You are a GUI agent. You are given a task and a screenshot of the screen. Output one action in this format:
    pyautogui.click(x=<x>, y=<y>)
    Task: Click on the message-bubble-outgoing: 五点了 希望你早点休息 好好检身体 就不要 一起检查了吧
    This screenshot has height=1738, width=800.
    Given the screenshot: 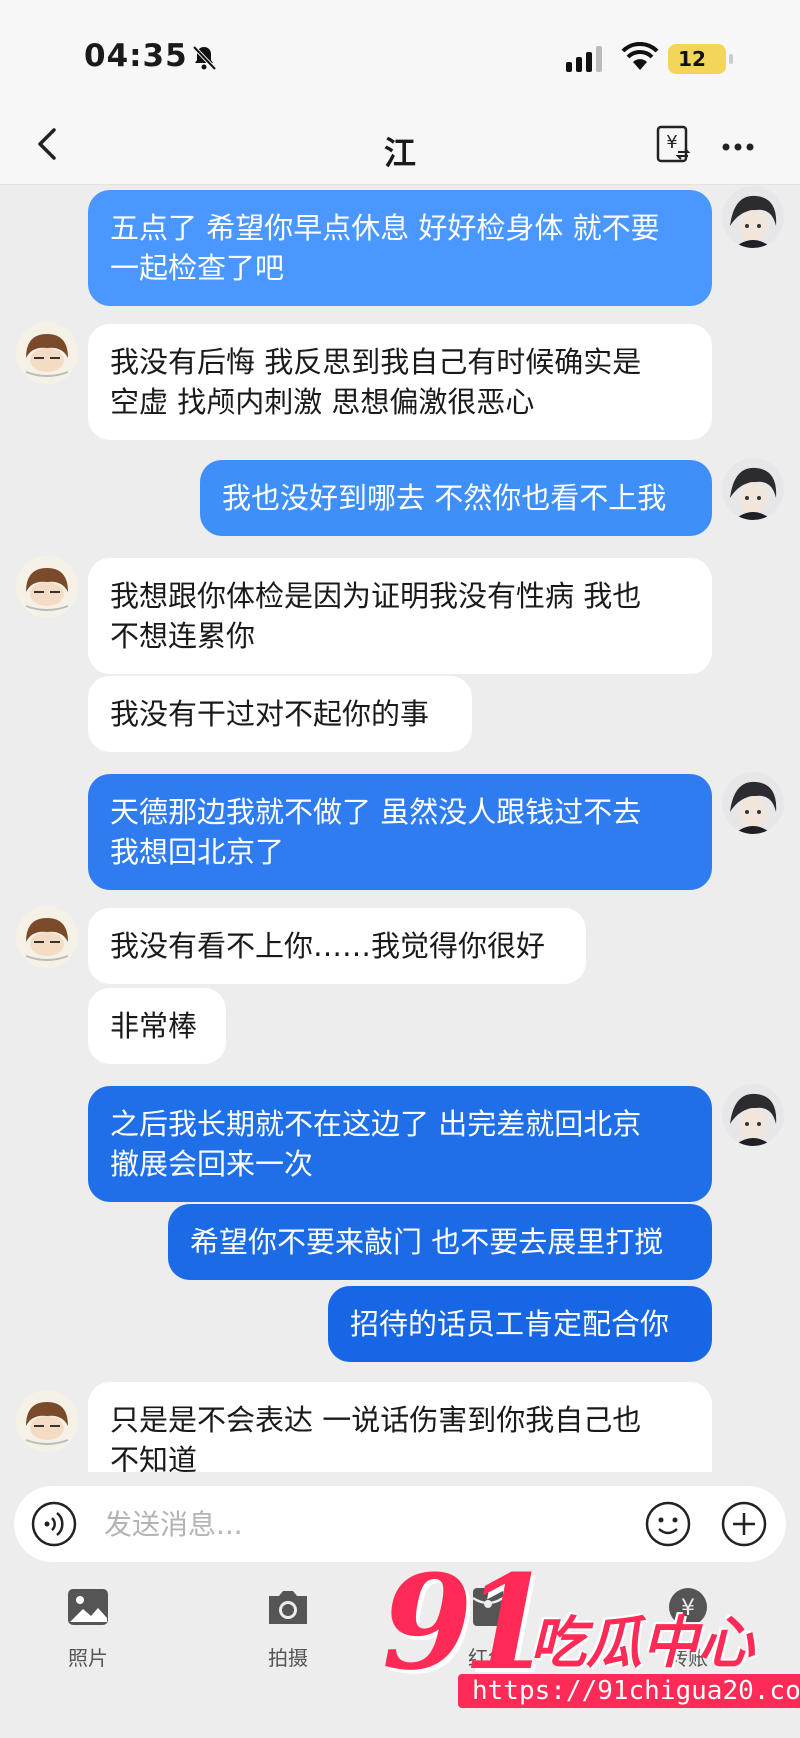 What is the action you would take?
    pyautogui.click(x=400, y=248)
    